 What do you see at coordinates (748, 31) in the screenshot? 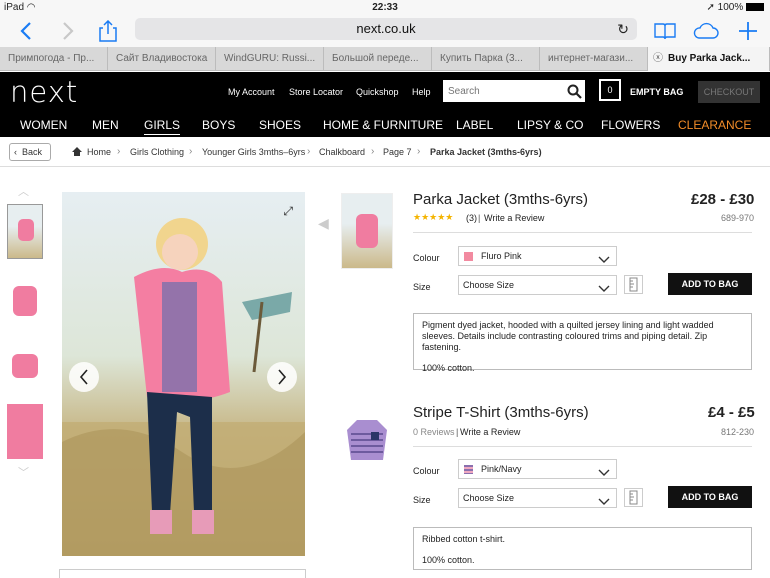
I see `new-tab-icon` at bounding box center [748, 31].